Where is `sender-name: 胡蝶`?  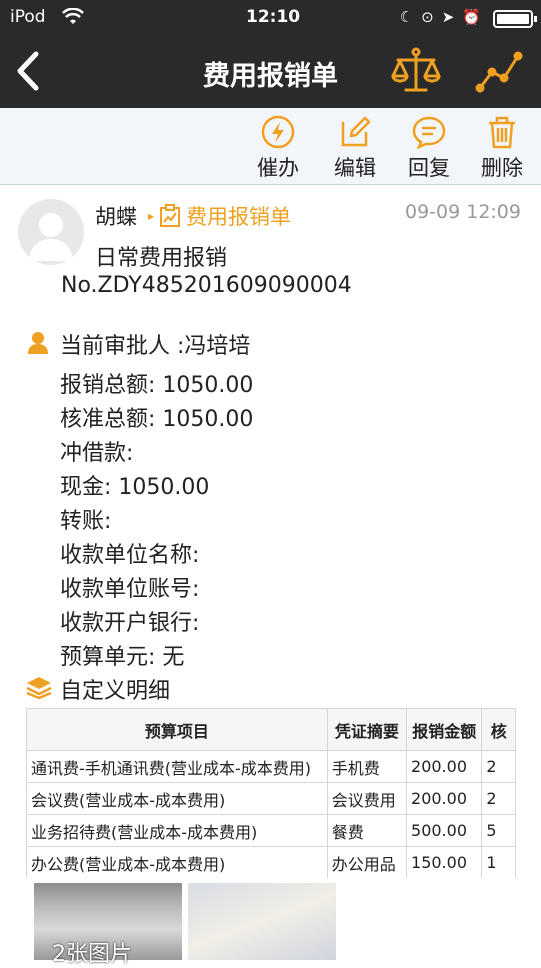
sender-name: 胡蝶 is located at coordinates (116, 217).